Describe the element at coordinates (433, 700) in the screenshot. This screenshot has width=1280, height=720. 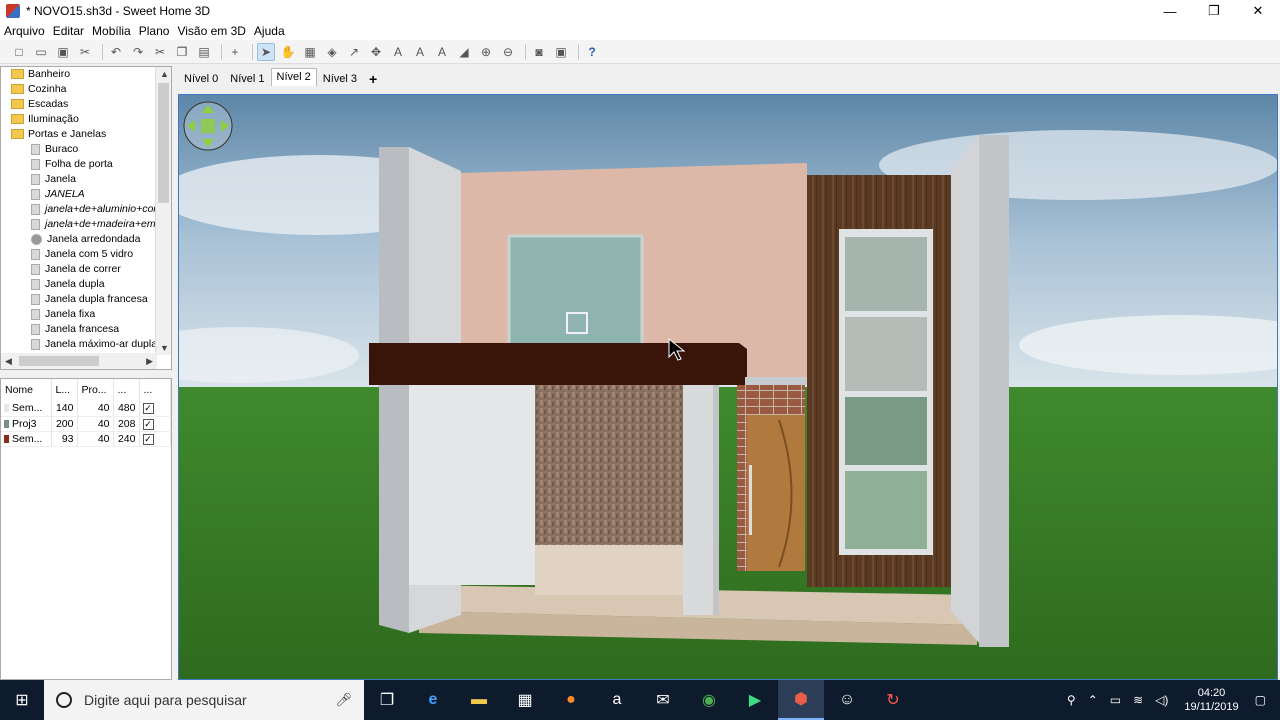
I see `edge-browser-icon: e` at that location.